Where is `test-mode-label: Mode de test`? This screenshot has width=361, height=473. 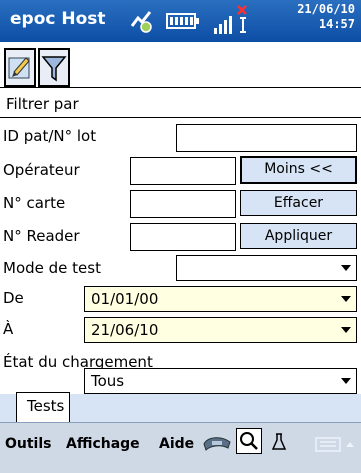 test-mode-label: Mode de test is located at coordinates (52, 268).